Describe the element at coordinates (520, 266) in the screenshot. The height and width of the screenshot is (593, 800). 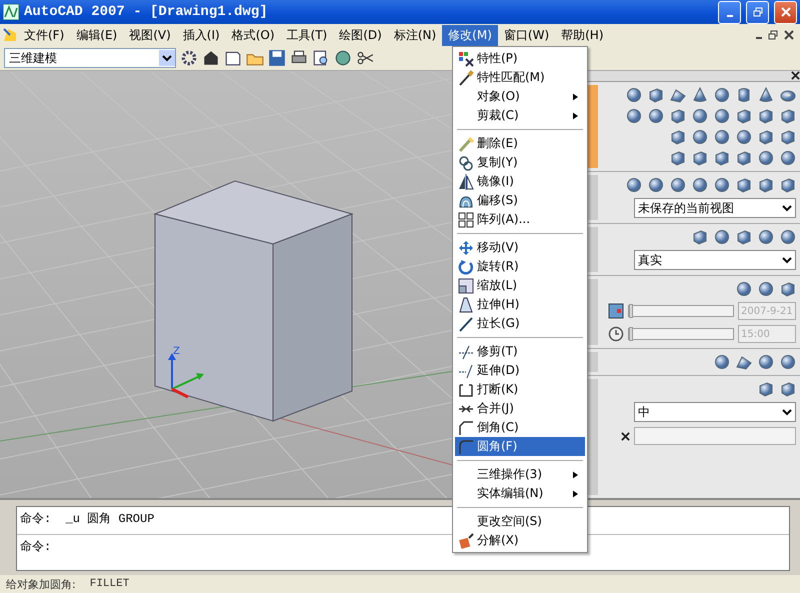
I see `menu-item: 旋转(R)` at that location.